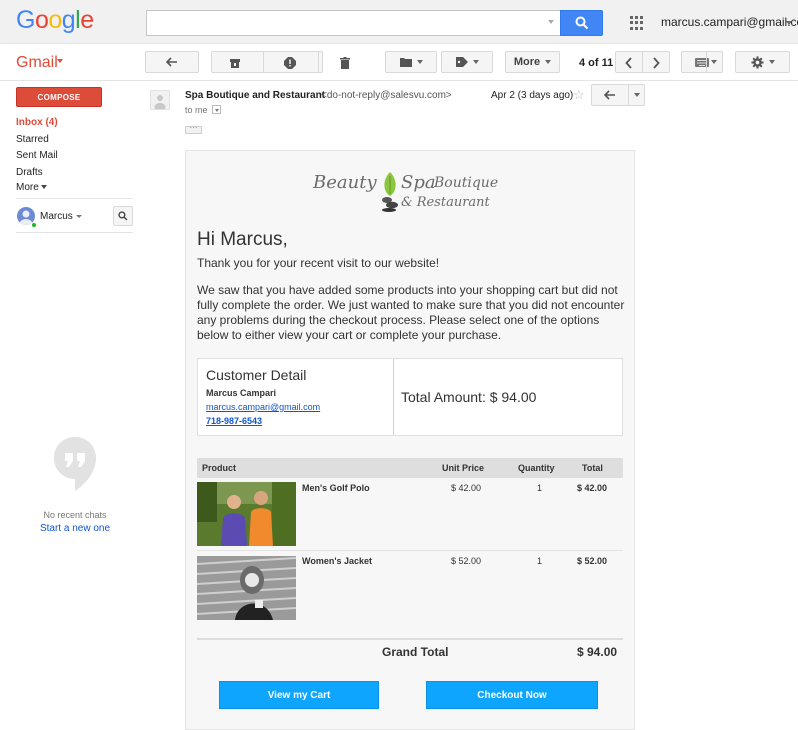 The width and height of the screenshot is (798, 730). Describe the element at coordinates (405, 62) in the screenshot. I see `folder-icon` at that location.